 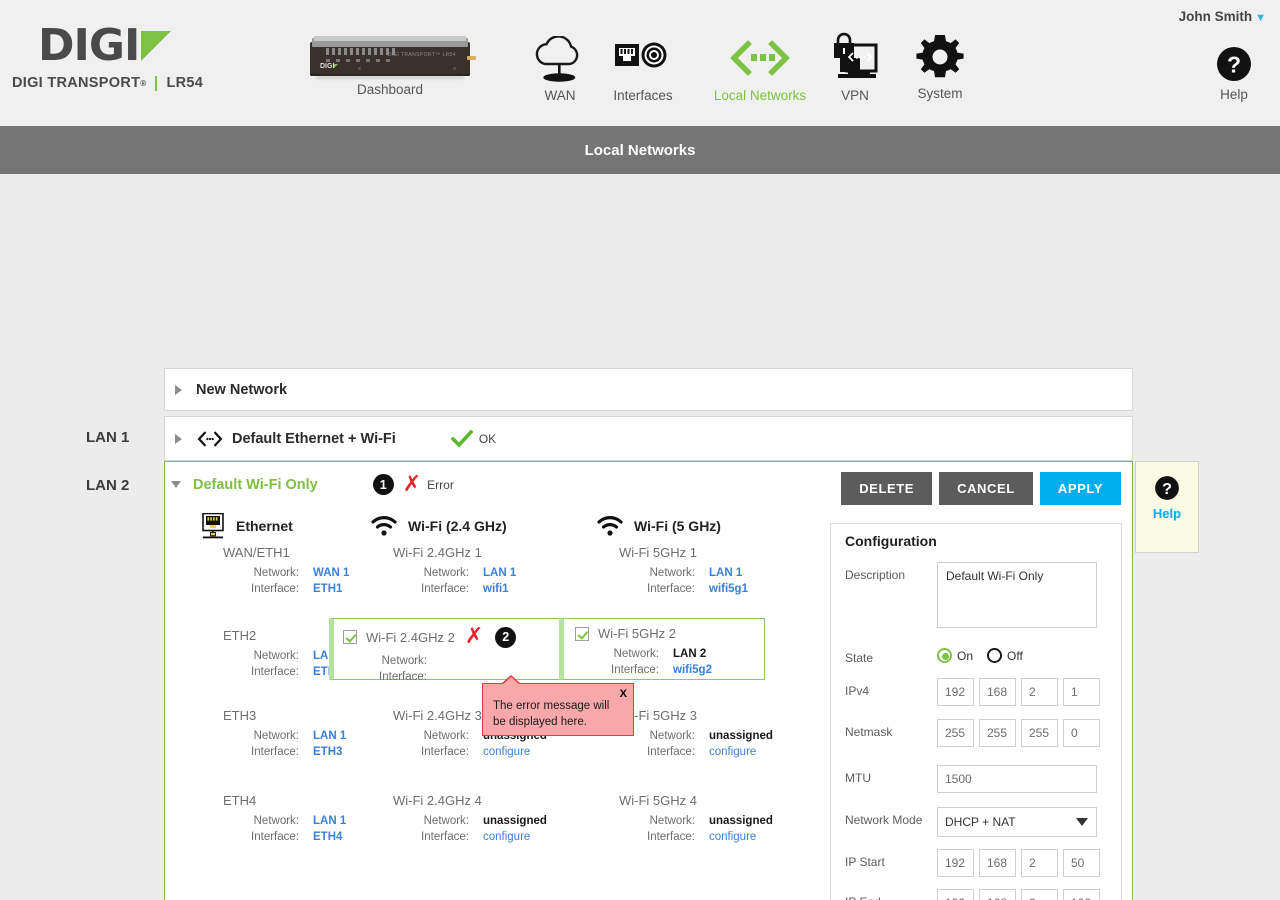 What do you see at coordinates (1017, 822) in the screenshot?
I see `network-mode-select: DHCP + NAT` at bounding box center [1017, 822].